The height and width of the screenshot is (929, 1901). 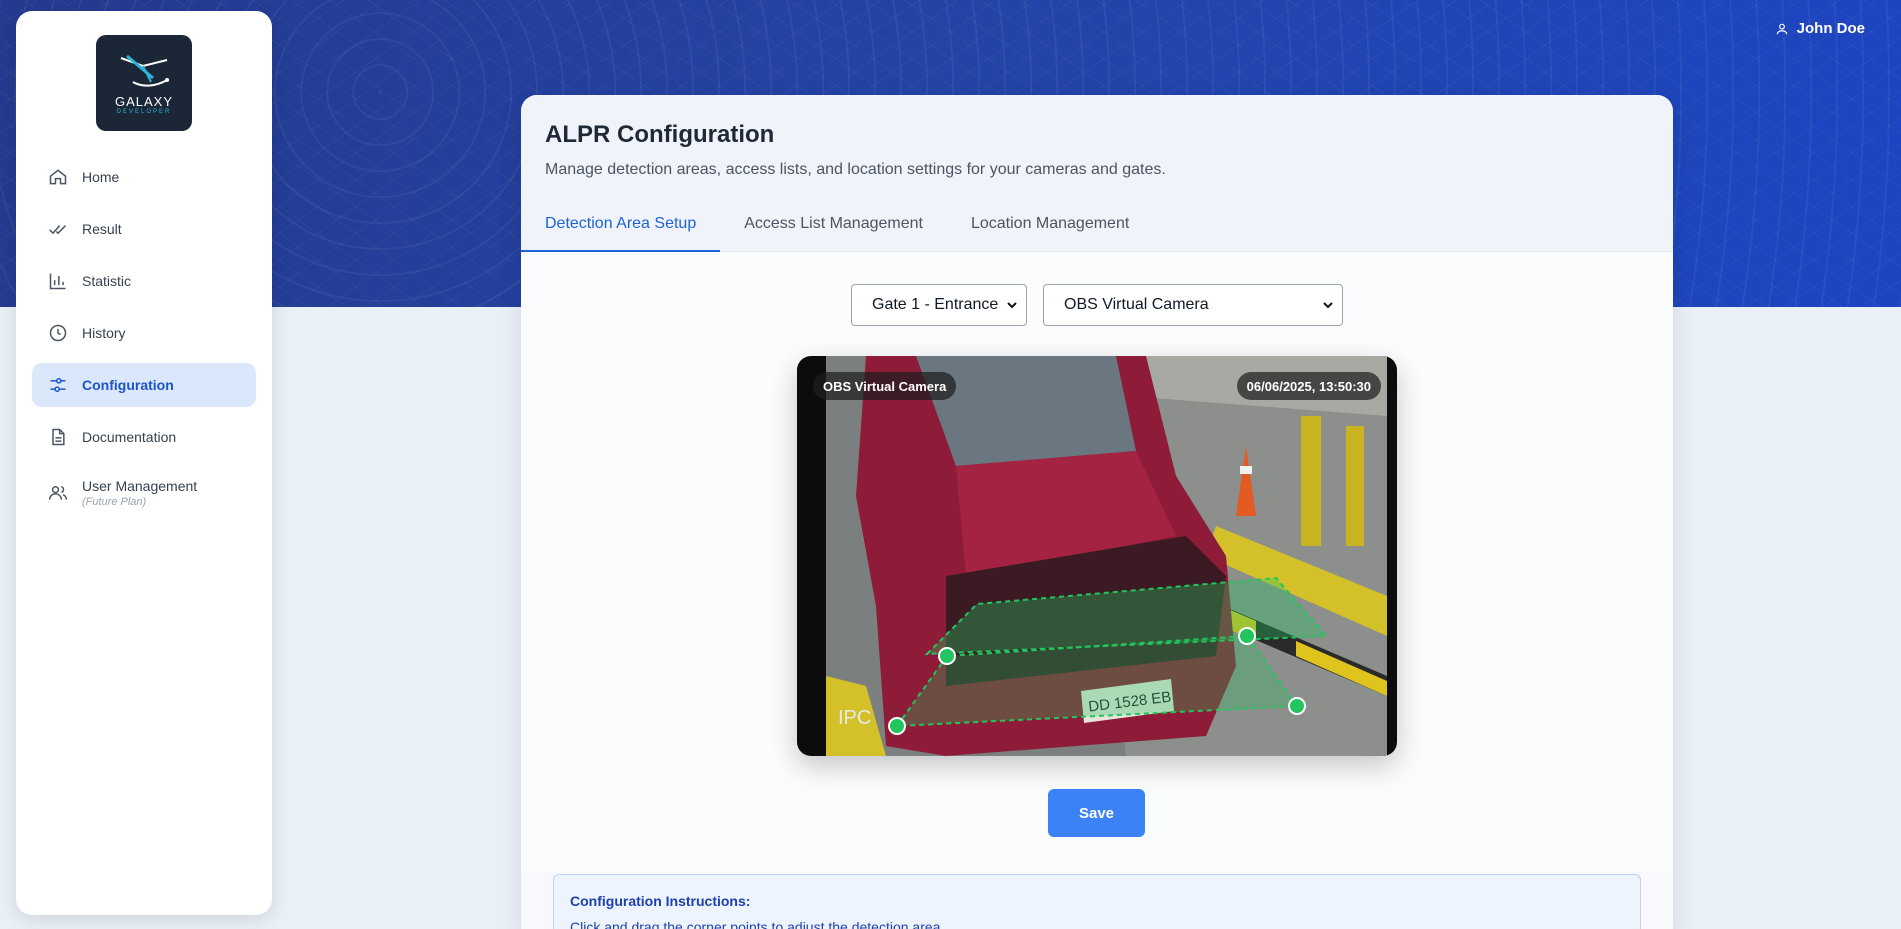 I want to click on camera-select: OBS Virtual Camera, so click(x=1193, y=305).